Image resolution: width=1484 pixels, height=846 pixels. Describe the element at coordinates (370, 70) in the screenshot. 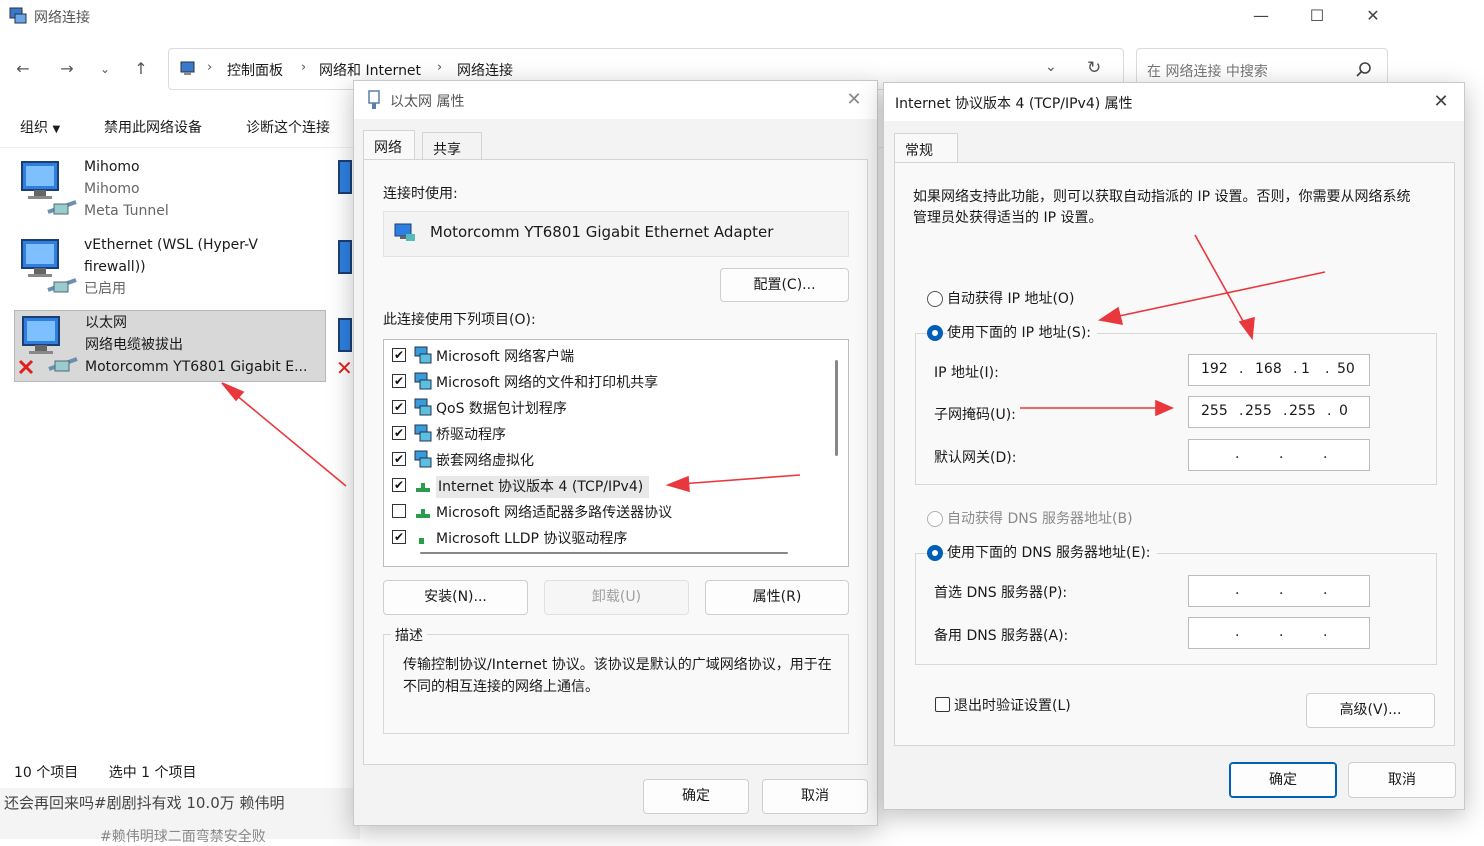

I see `breadcrumb-network-internet: 网络和 Internet` at that location.